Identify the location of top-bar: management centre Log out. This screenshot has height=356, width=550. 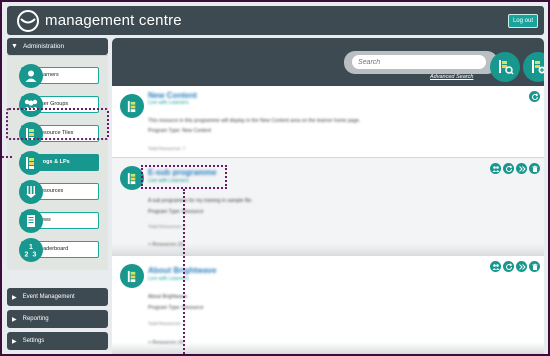
(275, 20).